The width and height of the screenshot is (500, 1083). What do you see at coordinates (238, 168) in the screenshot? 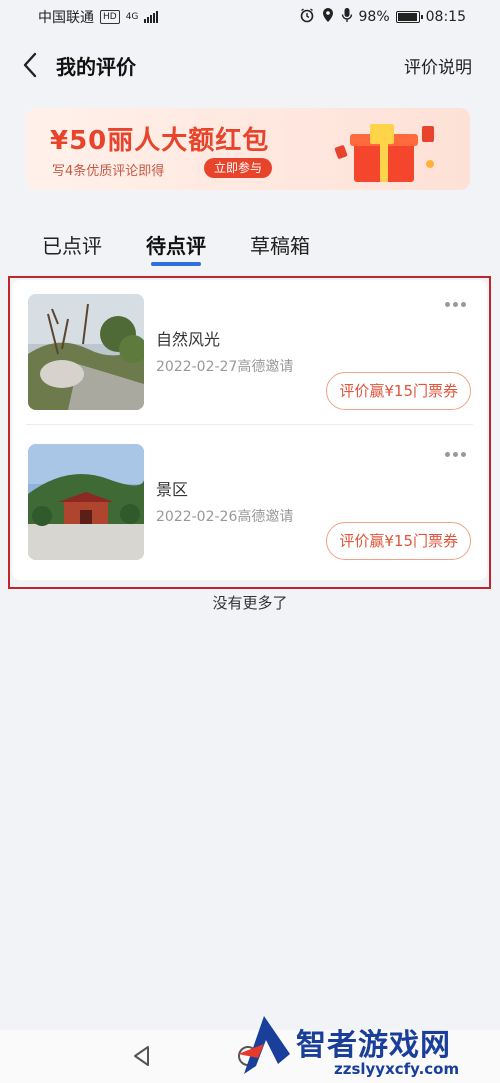
I see `join-now-button: 立即参与` at bounding box center [238, 168].